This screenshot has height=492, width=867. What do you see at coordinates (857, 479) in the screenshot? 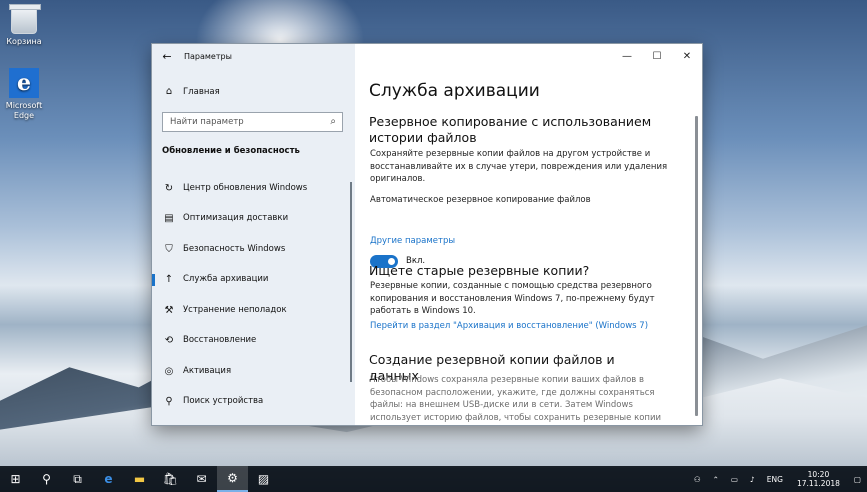
I see `notifications-icon: ▢` at bounding box center [857, 479].